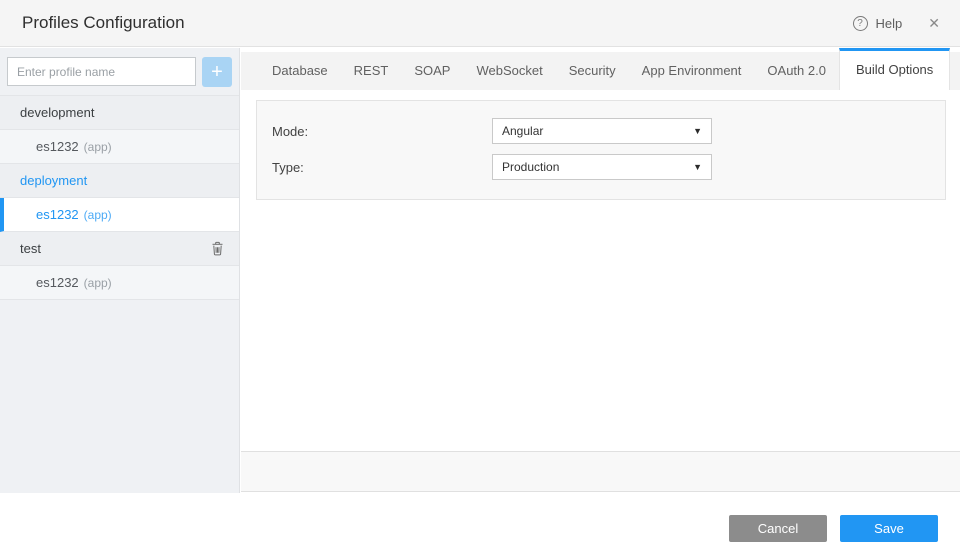  What do you see at coordinates (934, 23) in the screenshot?
I see `close-icon: ✕` at bounding box center [934, 23].